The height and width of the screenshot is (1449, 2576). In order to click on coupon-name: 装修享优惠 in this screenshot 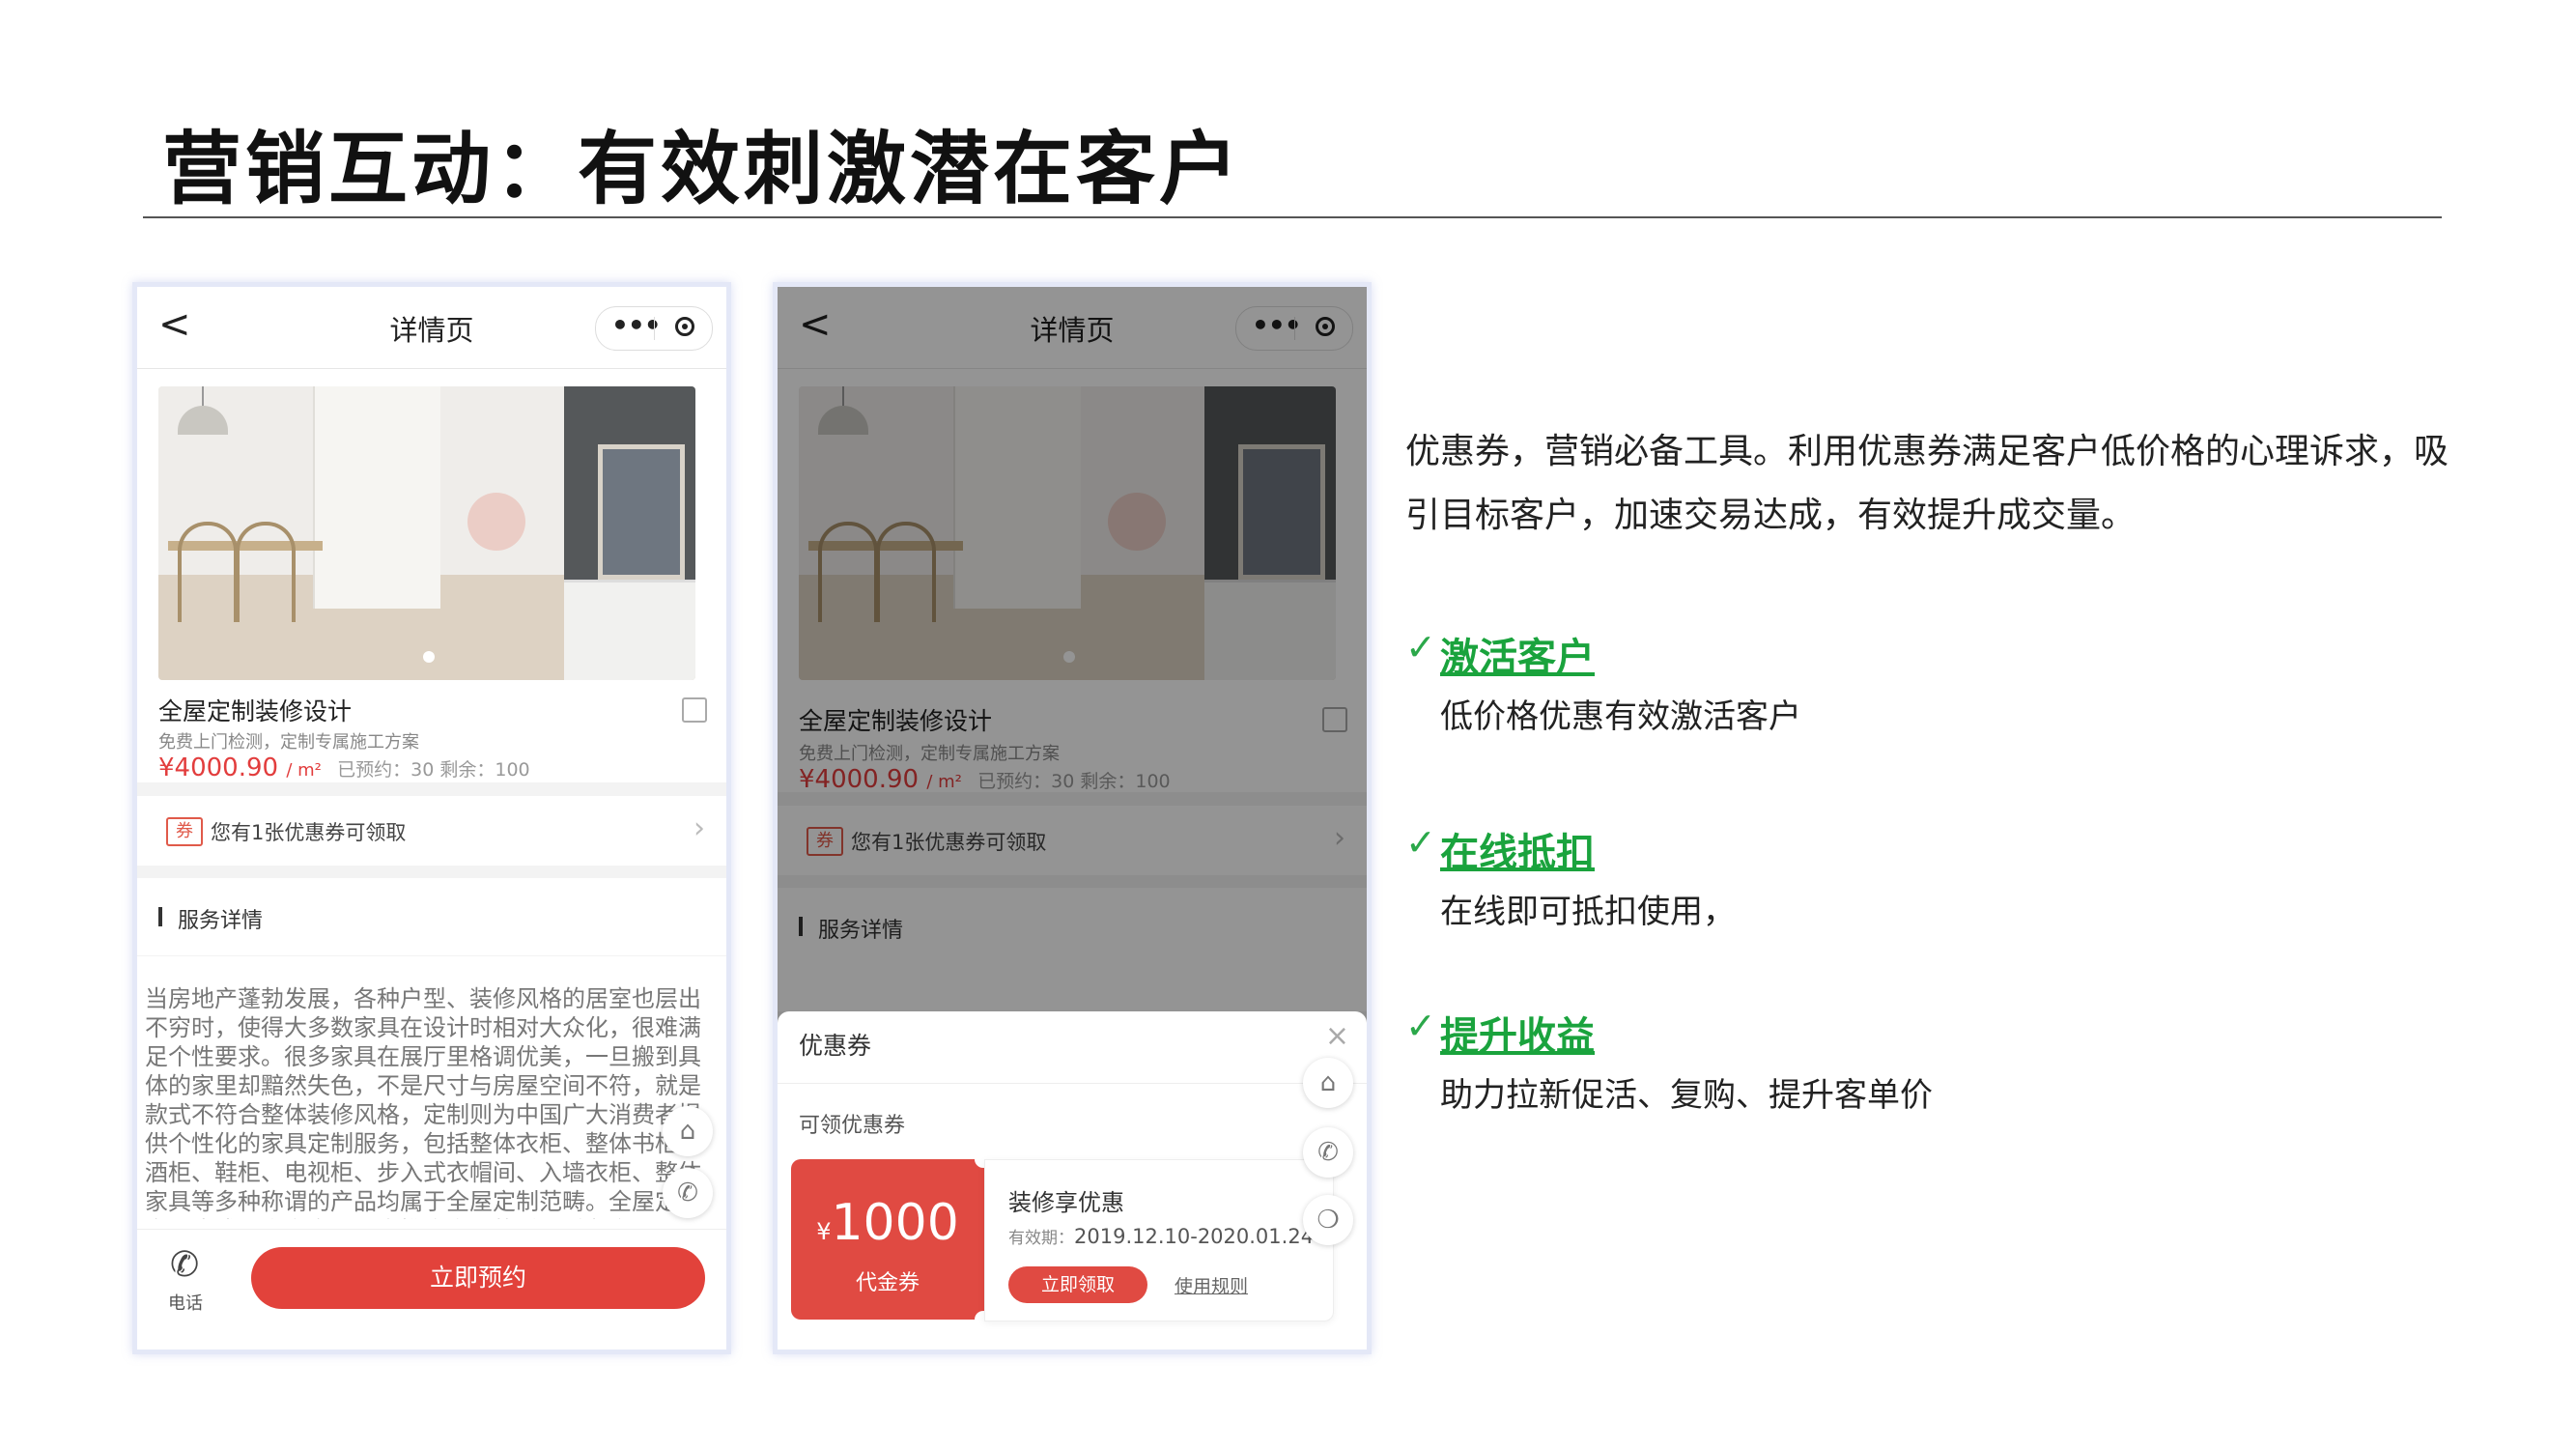, I will do `click(1066, 1202)`.